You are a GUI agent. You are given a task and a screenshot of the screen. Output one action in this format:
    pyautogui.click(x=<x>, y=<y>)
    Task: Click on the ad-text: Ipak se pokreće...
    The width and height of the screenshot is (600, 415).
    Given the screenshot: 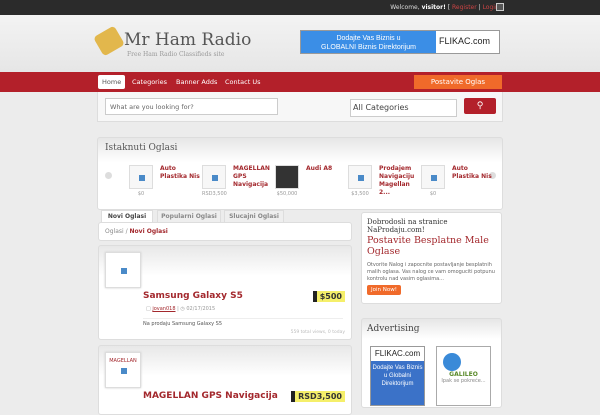 What is the action you would take?
    pyautogui.click(x=463, y=381)
    